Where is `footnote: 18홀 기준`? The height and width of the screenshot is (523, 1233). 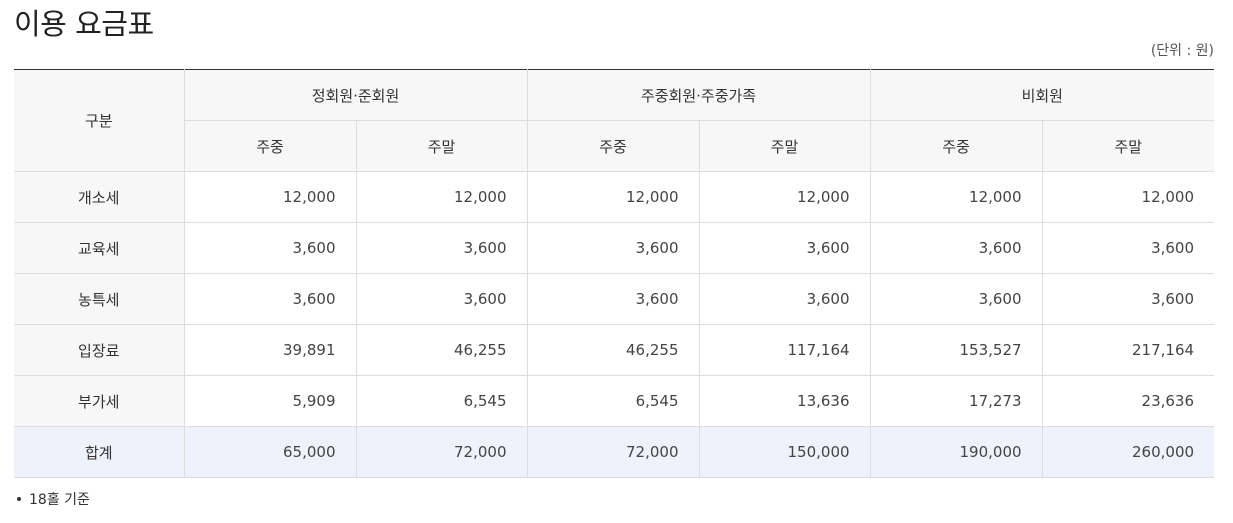
footnote: 18홀 기준 is located at coordinates (52, 499).